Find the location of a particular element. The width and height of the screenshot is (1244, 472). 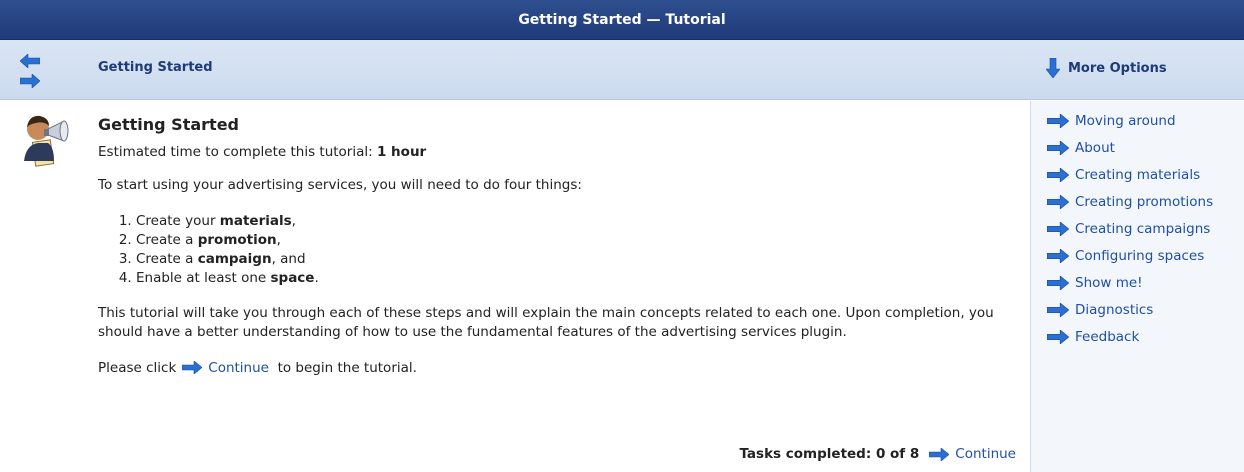

sidebar-item-label: Creating promotions is located at coordinates (1144, 202).